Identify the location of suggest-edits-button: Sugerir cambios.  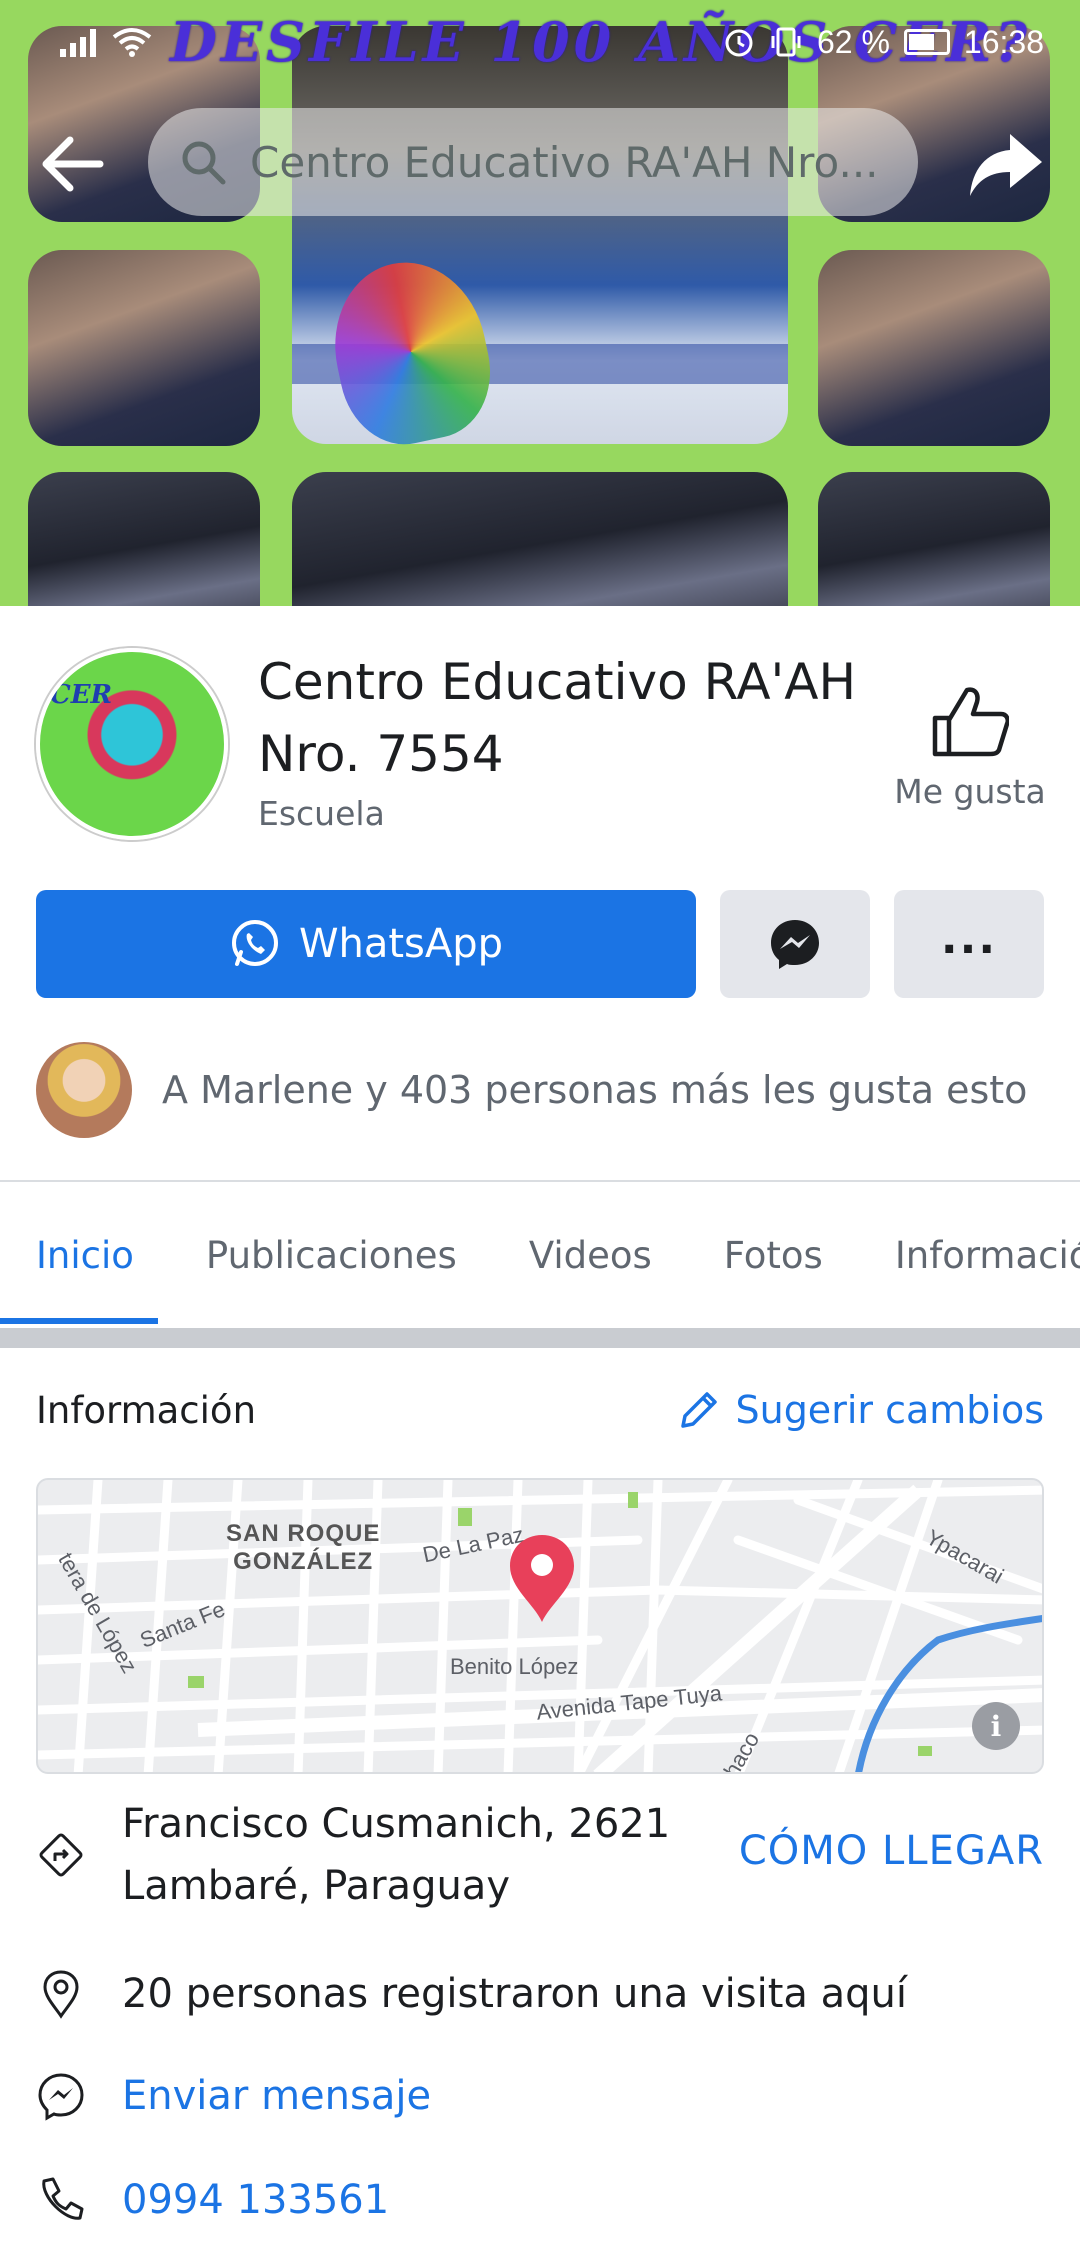
(860, 1410).